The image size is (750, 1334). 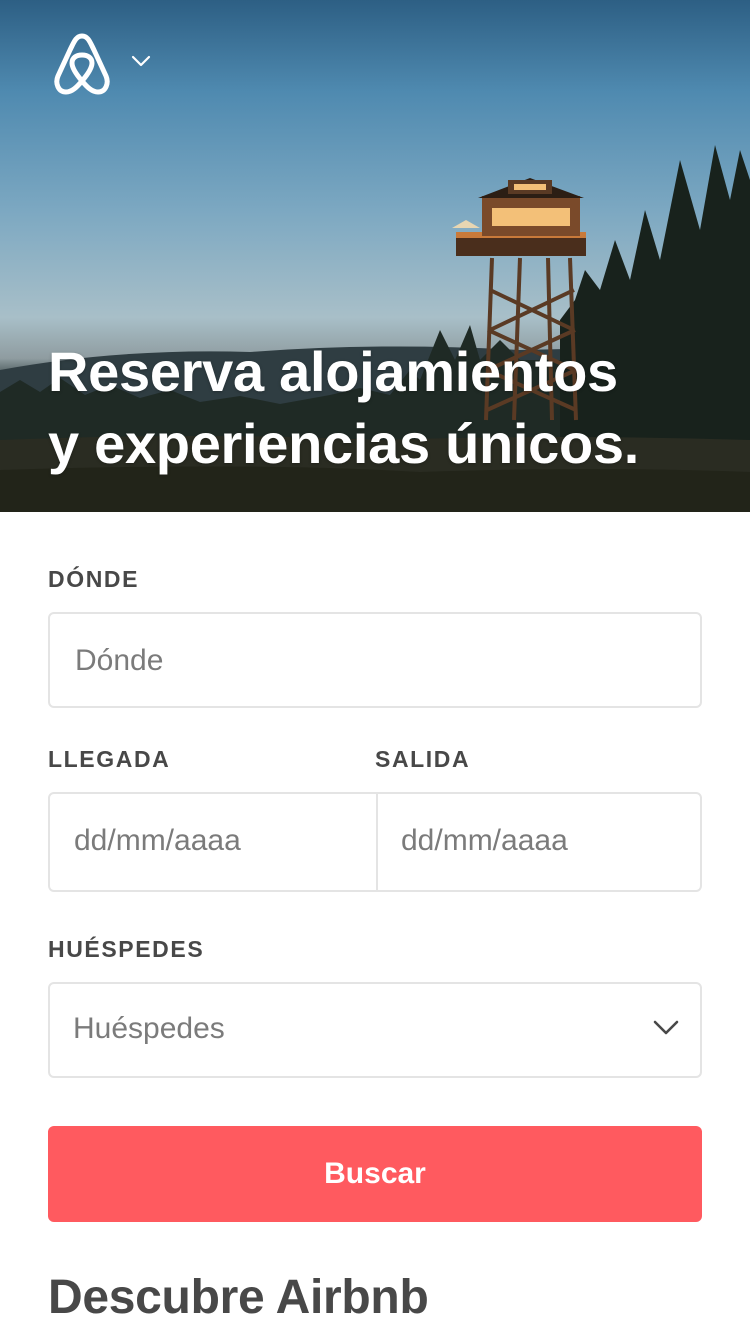 I want to click on headline-line-2: y experiencias únicos., so click(x=344, y=443).